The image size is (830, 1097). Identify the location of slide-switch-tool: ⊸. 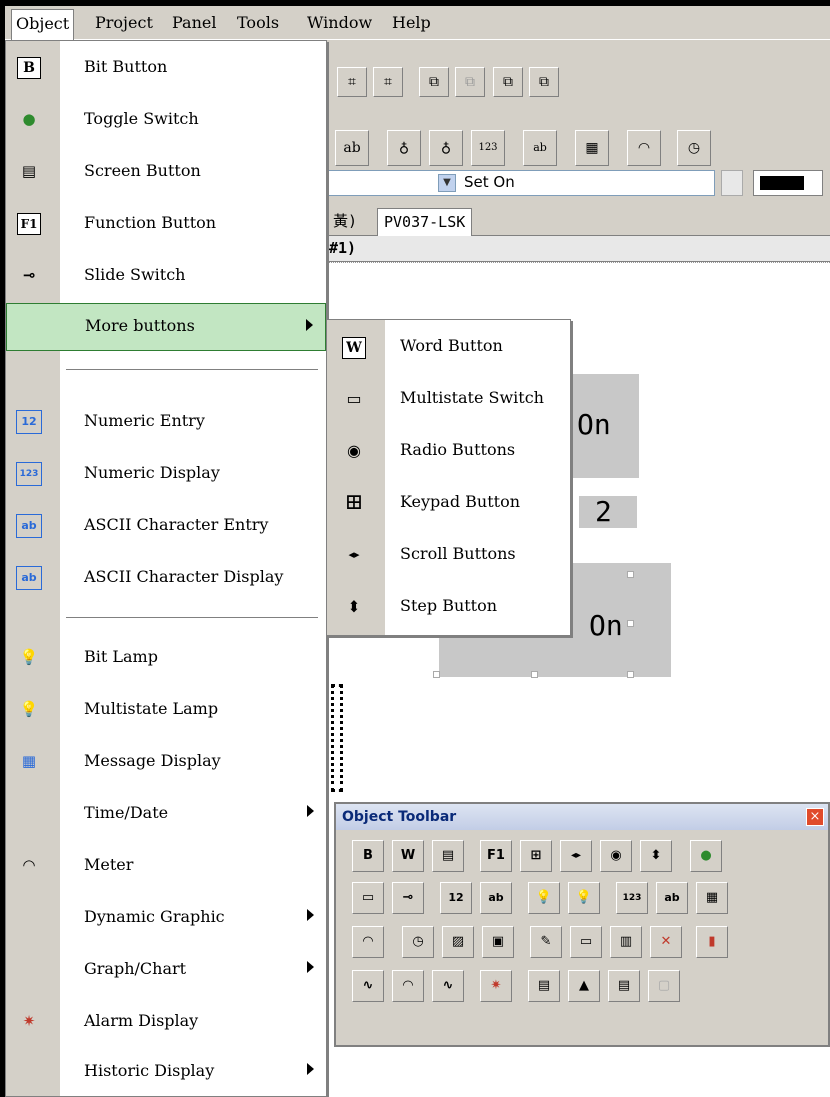
(408, 898).